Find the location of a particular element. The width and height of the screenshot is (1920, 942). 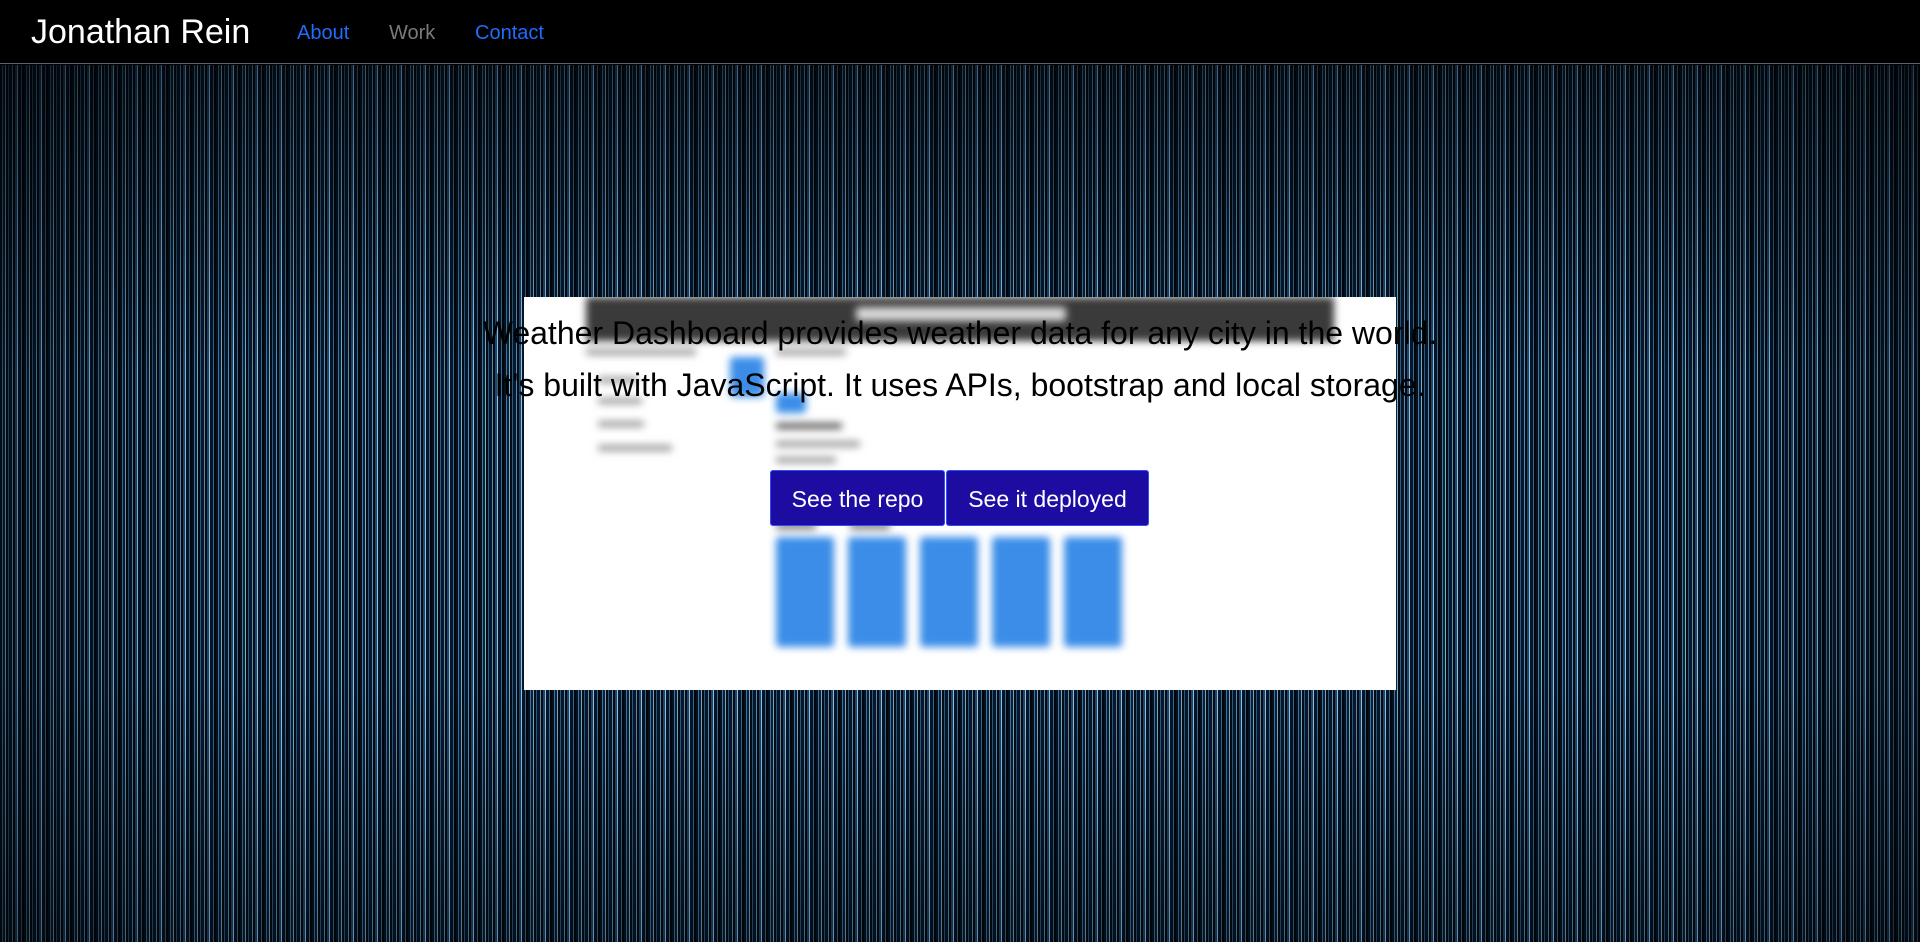

nav-link-work: Work is located at coordinates (412, 33).